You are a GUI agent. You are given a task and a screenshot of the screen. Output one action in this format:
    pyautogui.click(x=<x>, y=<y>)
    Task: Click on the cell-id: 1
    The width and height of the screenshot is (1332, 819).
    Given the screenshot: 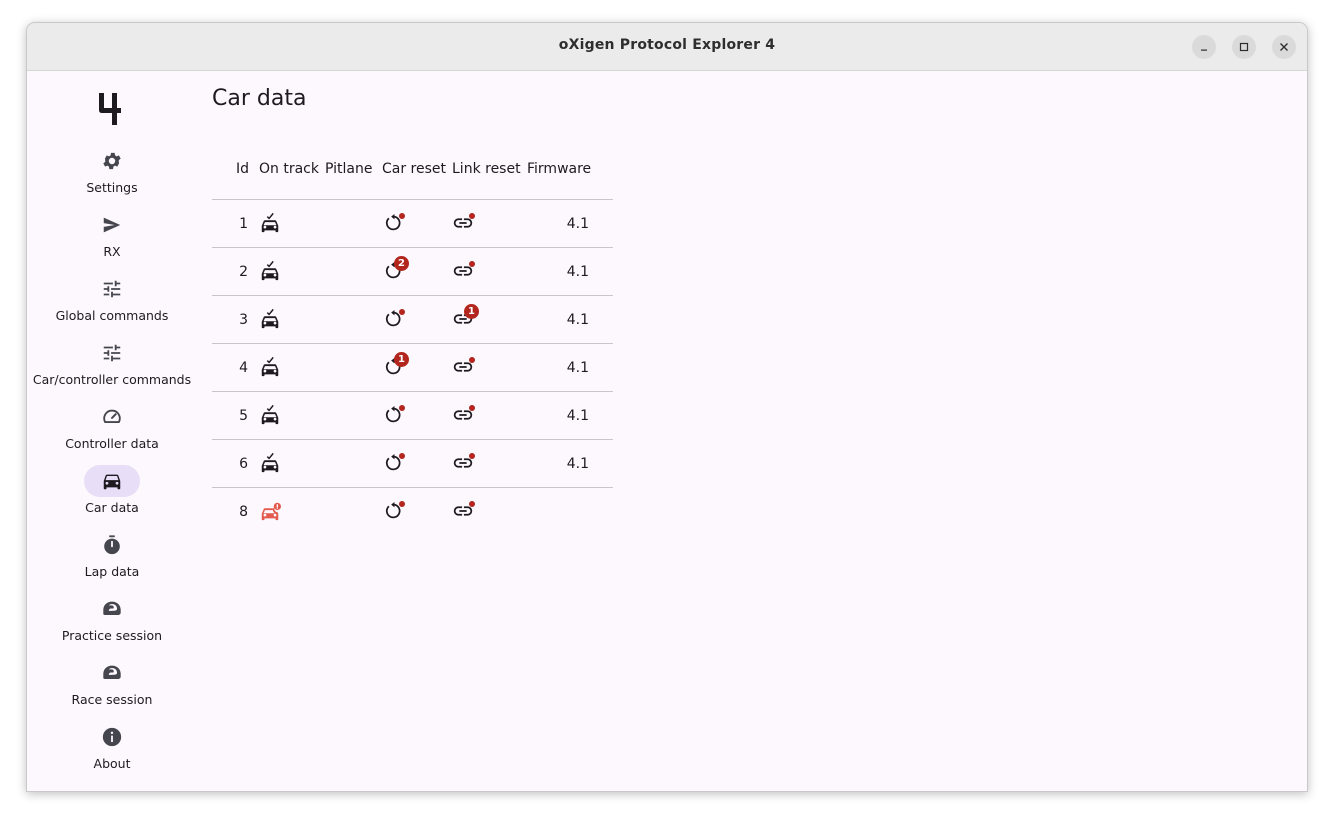 What is the action you would take?
    pyautogui.click(x=243, y=223)
    